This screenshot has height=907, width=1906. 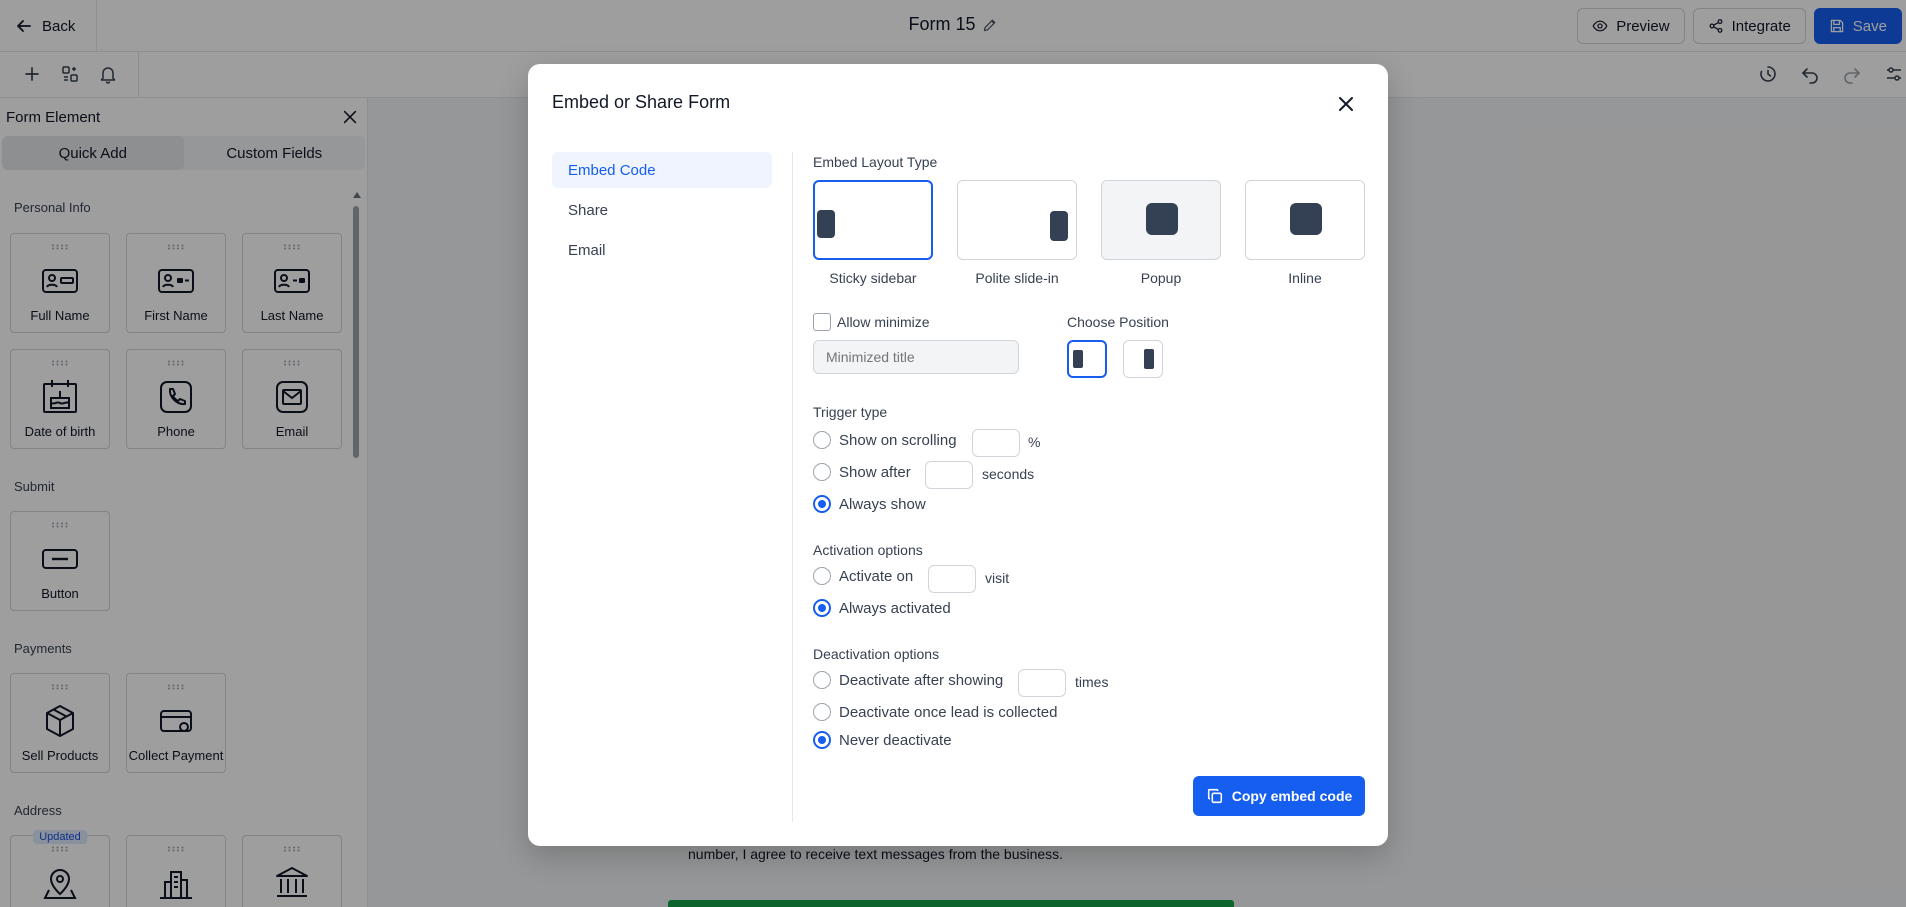 I want to click on deactivate-times-input, so click(x=1042, y=683).